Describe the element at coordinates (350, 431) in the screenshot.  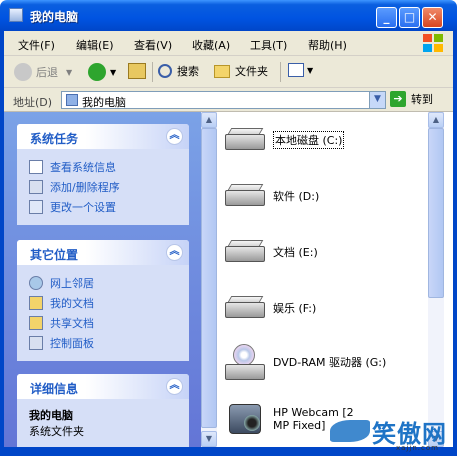
I see `fish-logo-icon` at that location.